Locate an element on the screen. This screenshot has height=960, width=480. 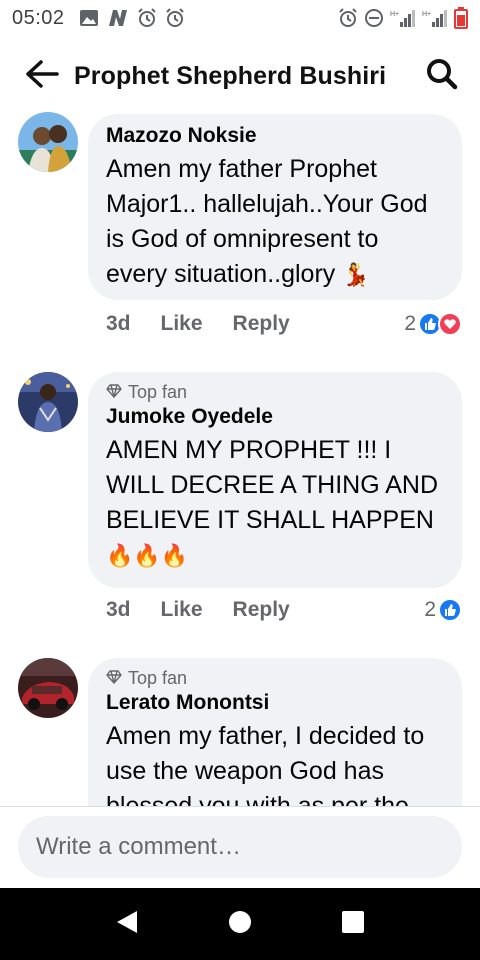
dnd-icon is located at coordinates (374, 18).